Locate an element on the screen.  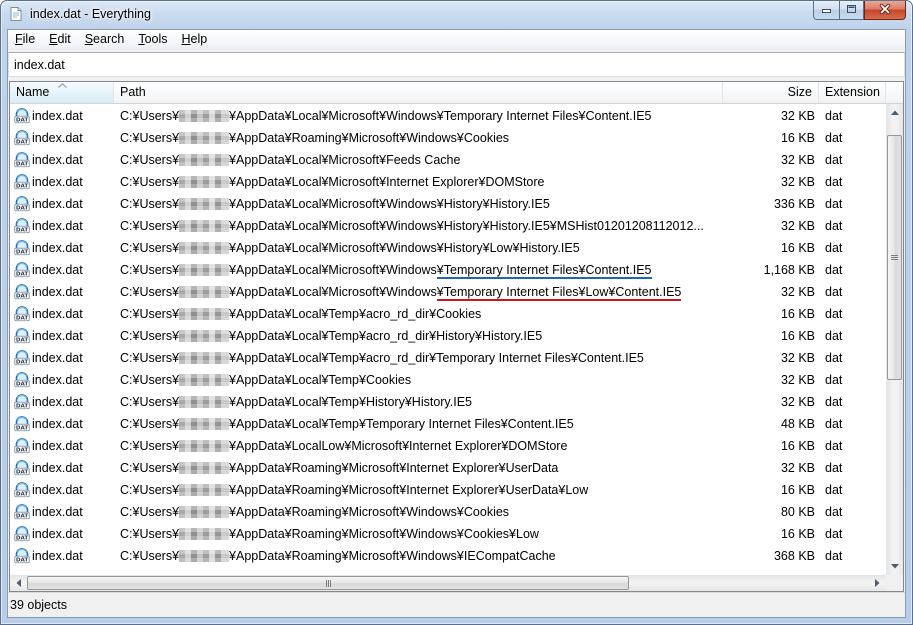
menu-label: ools is located at coordinates (156, 39).